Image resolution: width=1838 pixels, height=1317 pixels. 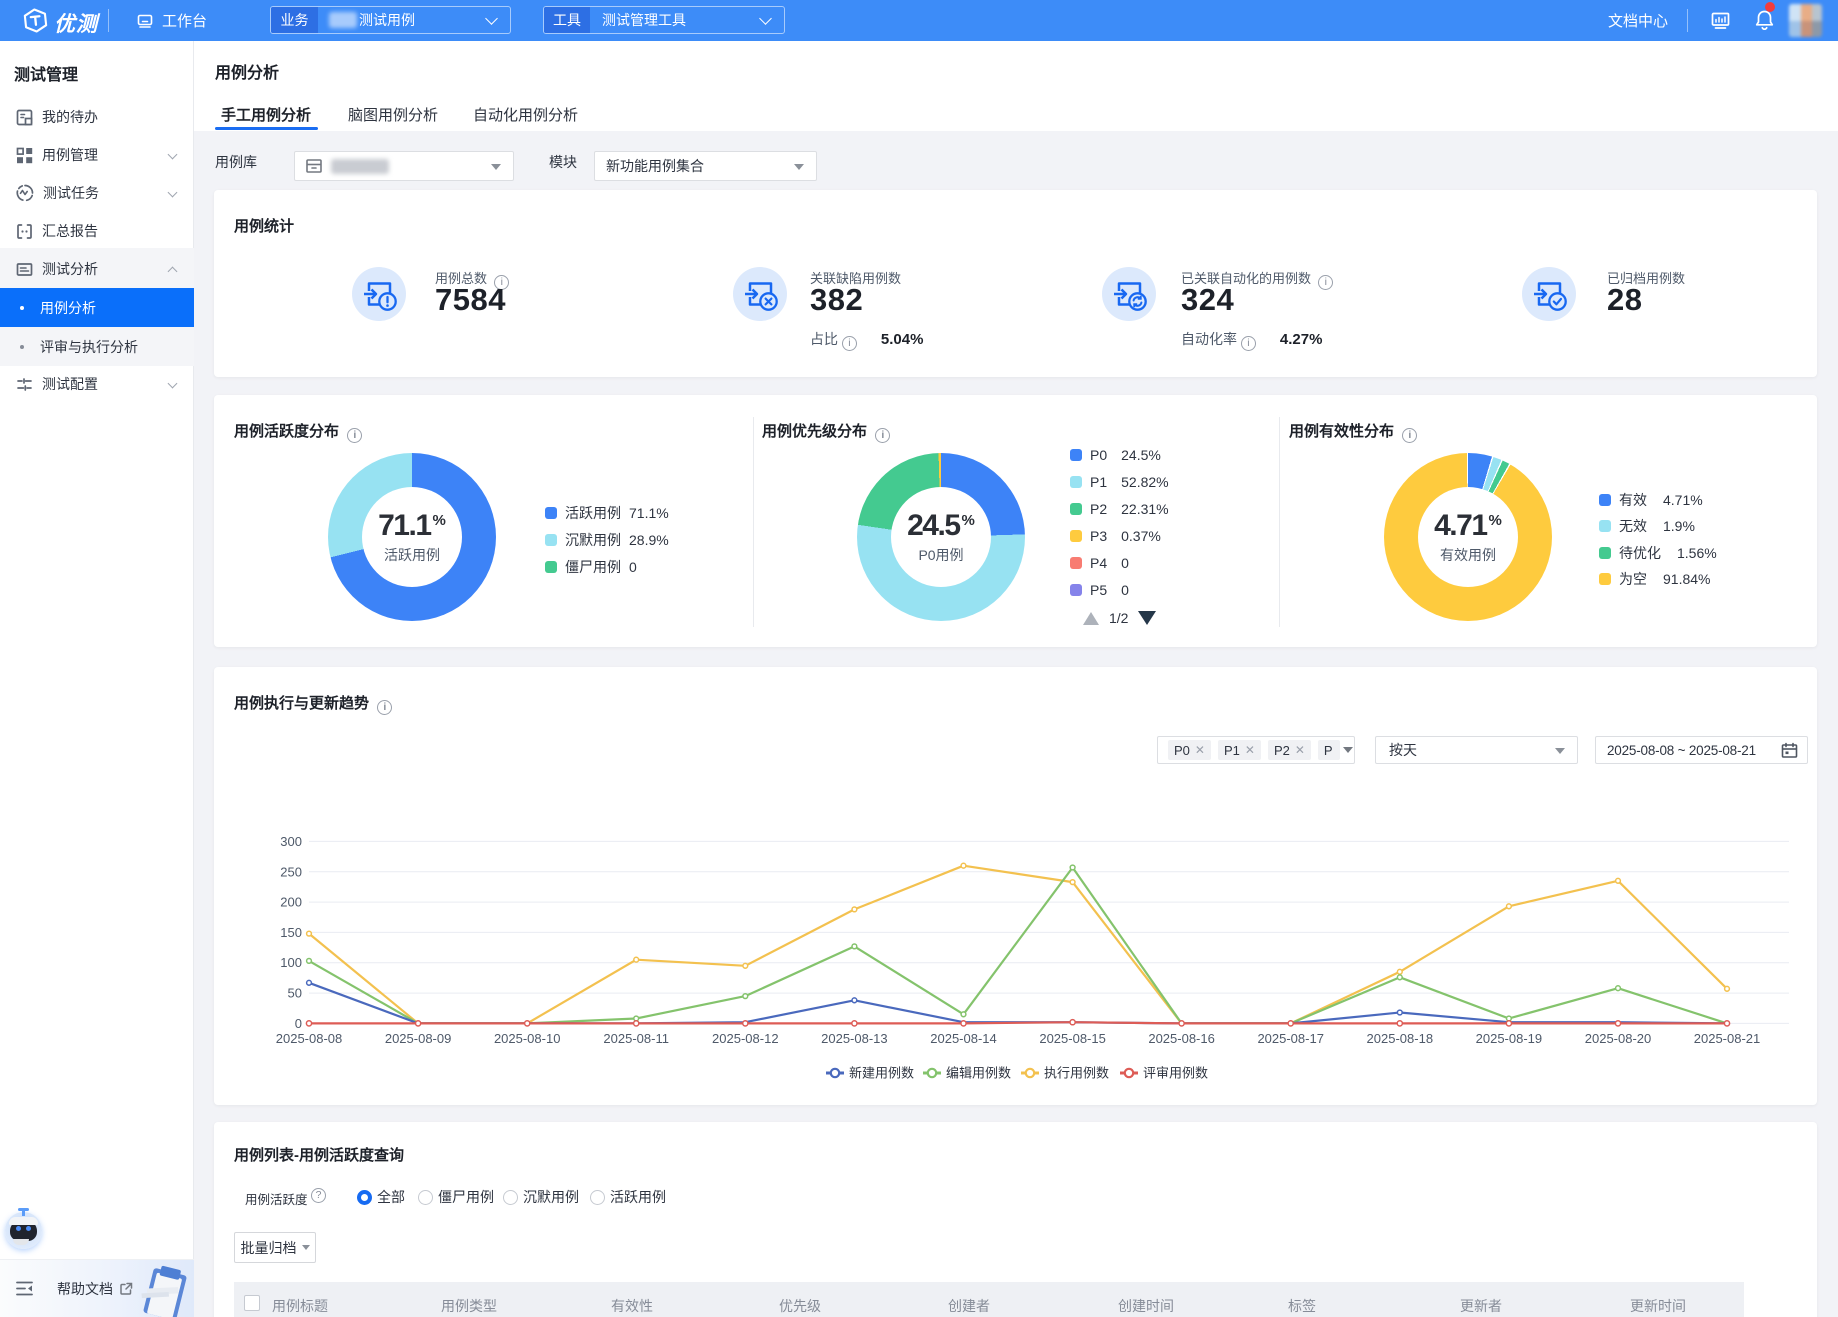 I want to click on svg-text: 2025-08-16, so click(x=1181, y=1038).